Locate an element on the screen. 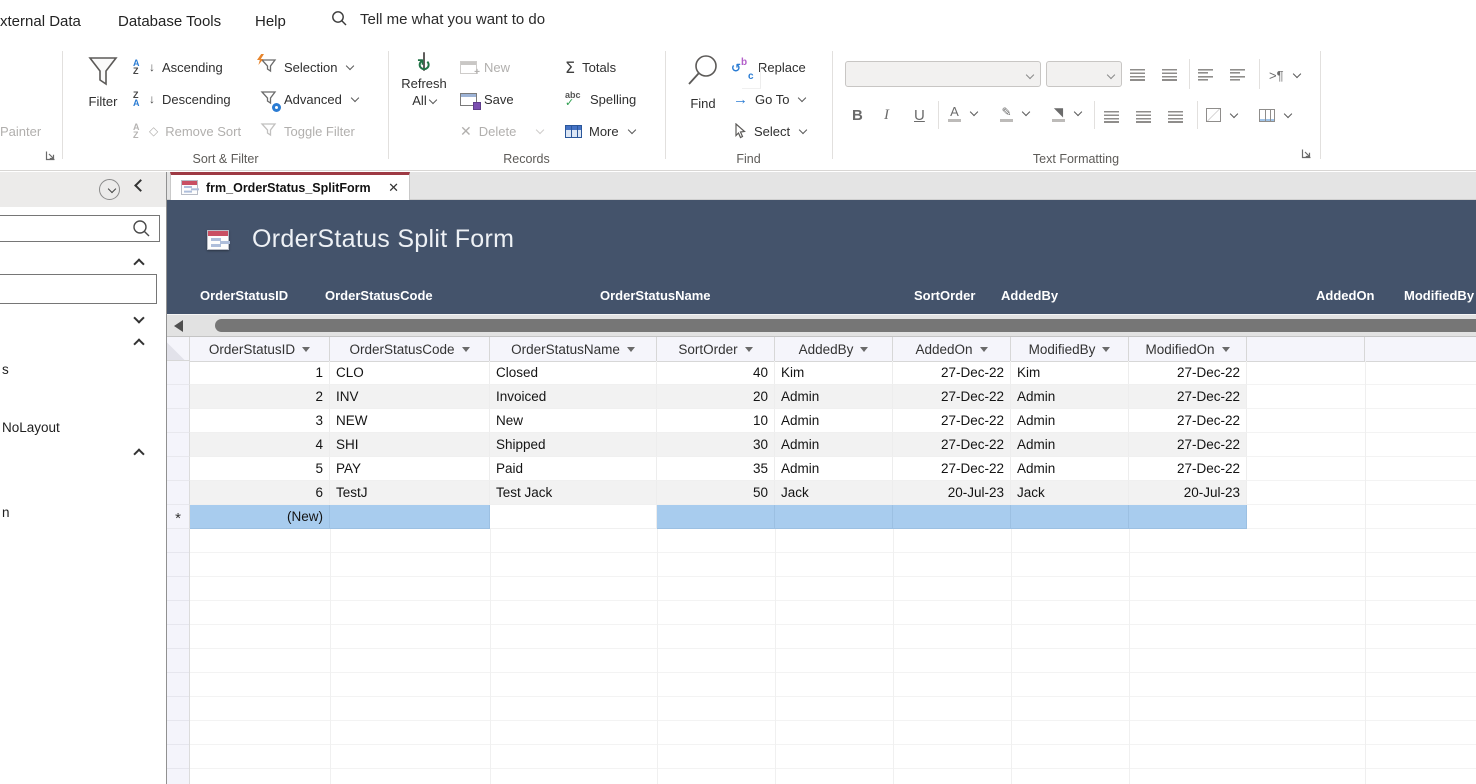  totals-button: Σ Totals is located at coordinates (590, 67).